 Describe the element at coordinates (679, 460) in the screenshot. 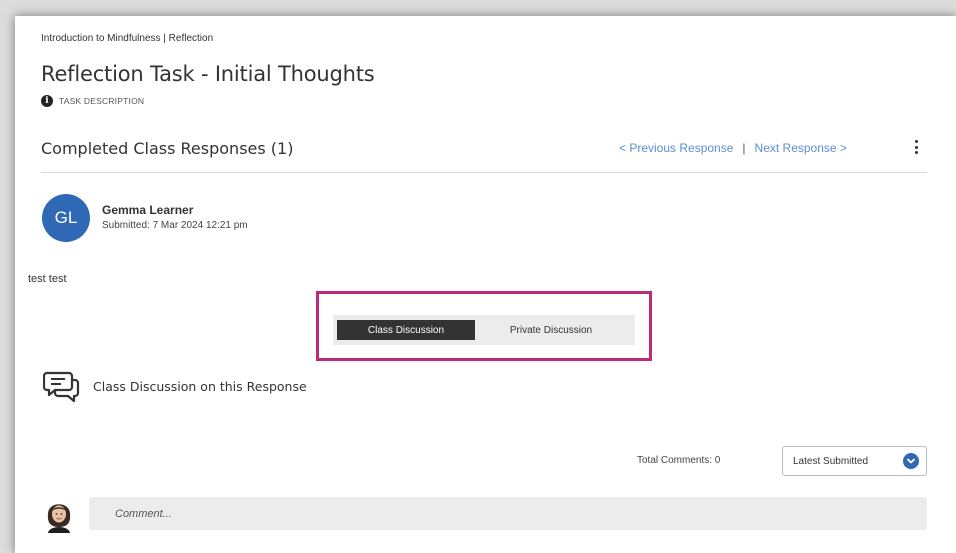

I see `total-comments-count: Total Comments: 0` at that location.